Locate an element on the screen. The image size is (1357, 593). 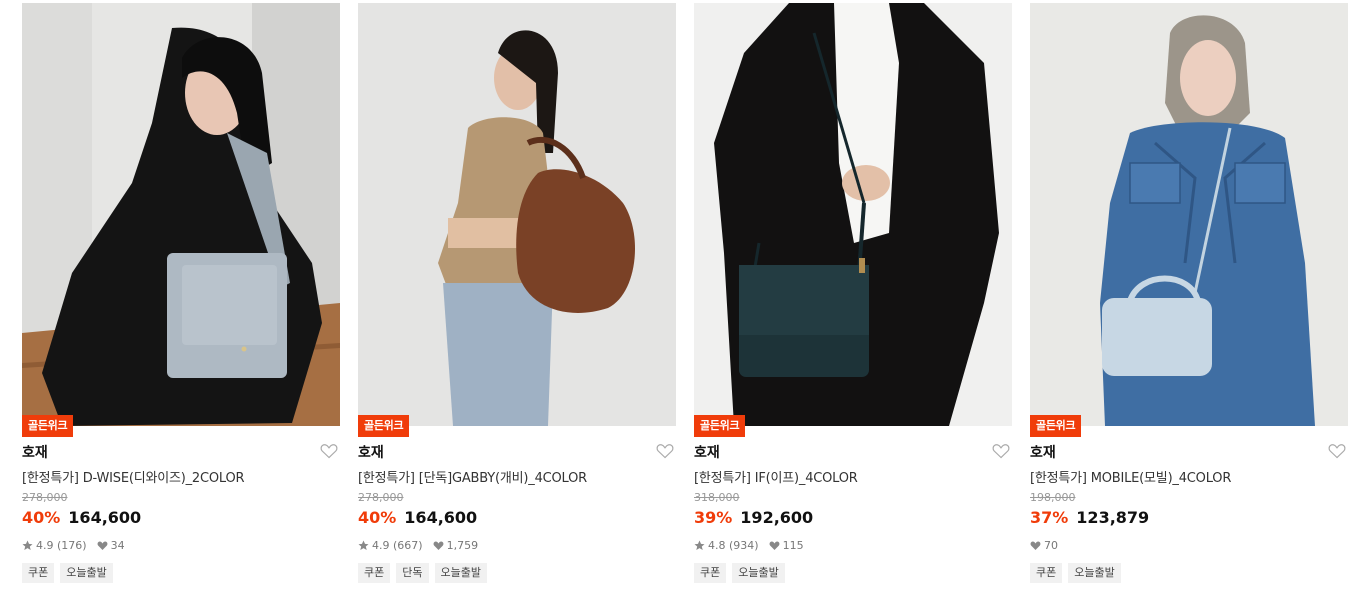
review-count: (176) is located at coordinates (72, 545).